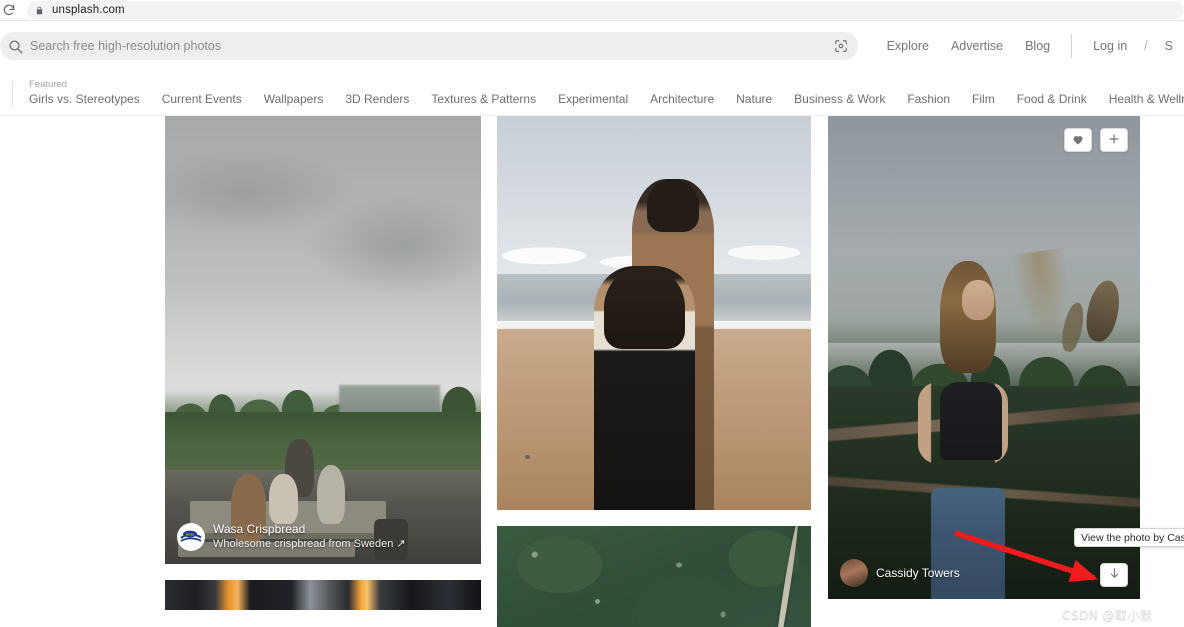 The image size is (1184, 627). Describe the element at coordinates (1129, 537) in the screenshot. I see `download-tooltip: View the photo by Cassid` at that location.